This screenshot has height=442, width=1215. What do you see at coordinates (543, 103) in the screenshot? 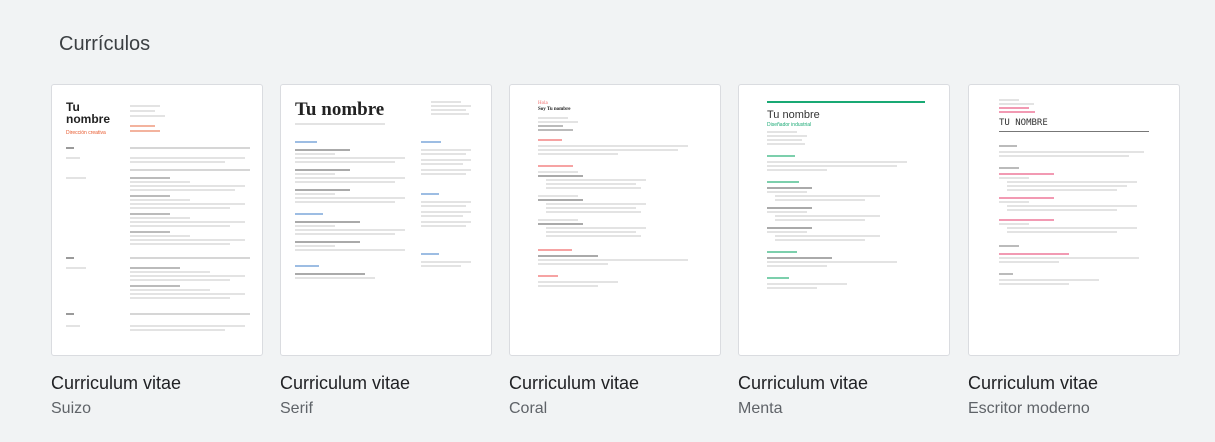
I see `preview-name: Hola` at bounding box center [543, 103].